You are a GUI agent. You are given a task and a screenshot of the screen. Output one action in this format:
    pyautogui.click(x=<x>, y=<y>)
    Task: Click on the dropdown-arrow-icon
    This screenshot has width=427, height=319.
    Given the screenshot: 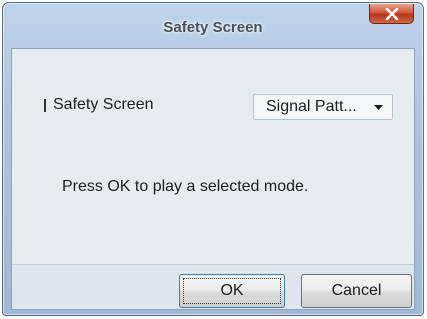 What is the action you would take?
    pyautogui.click(x=378, y=107)
    